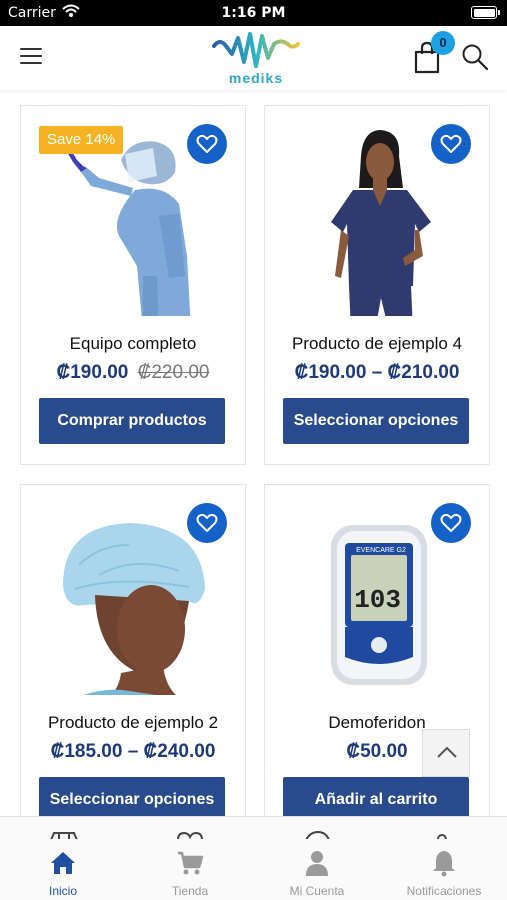  What do you see at coordinates (444, 864) in the screenshot?
I see `bell-icon` at bounding box center [444, 864].